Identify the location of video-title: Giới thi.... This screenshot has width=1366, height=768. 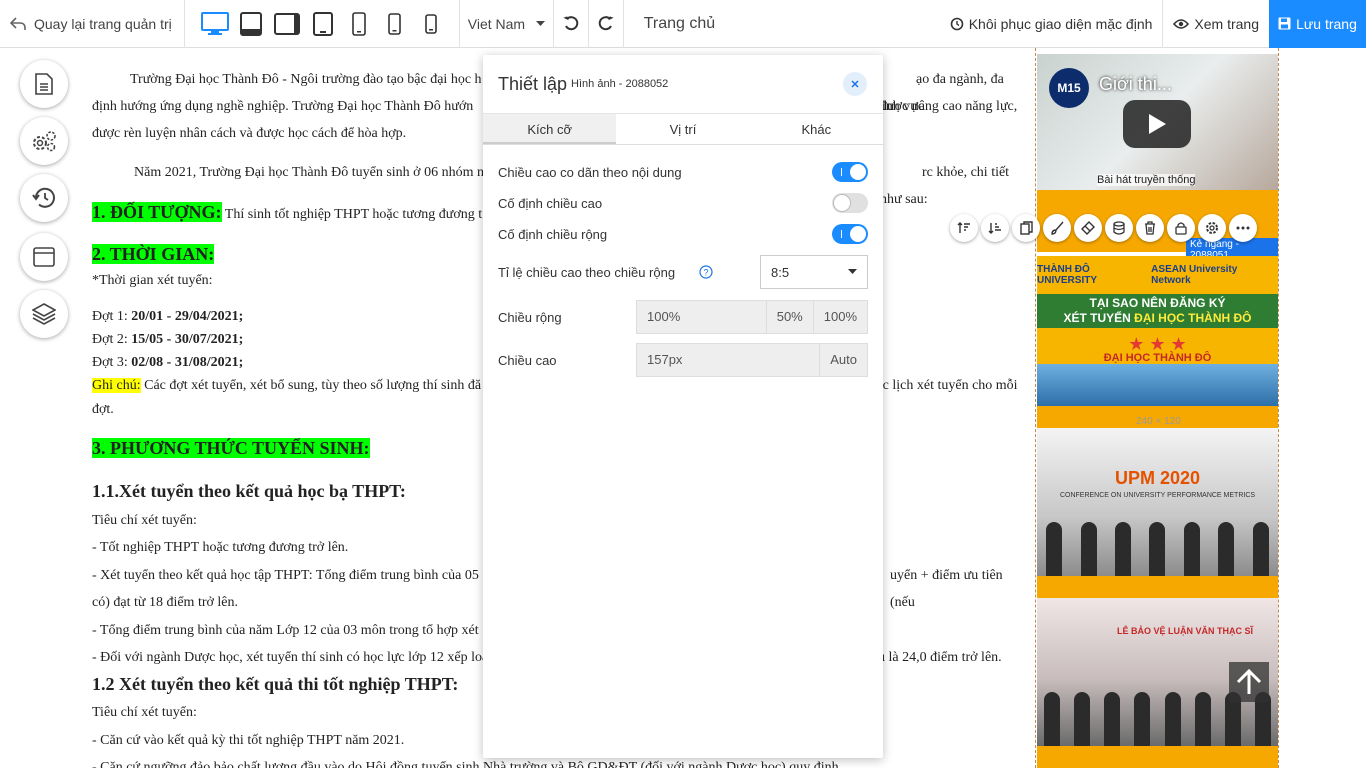
(1135, 84).